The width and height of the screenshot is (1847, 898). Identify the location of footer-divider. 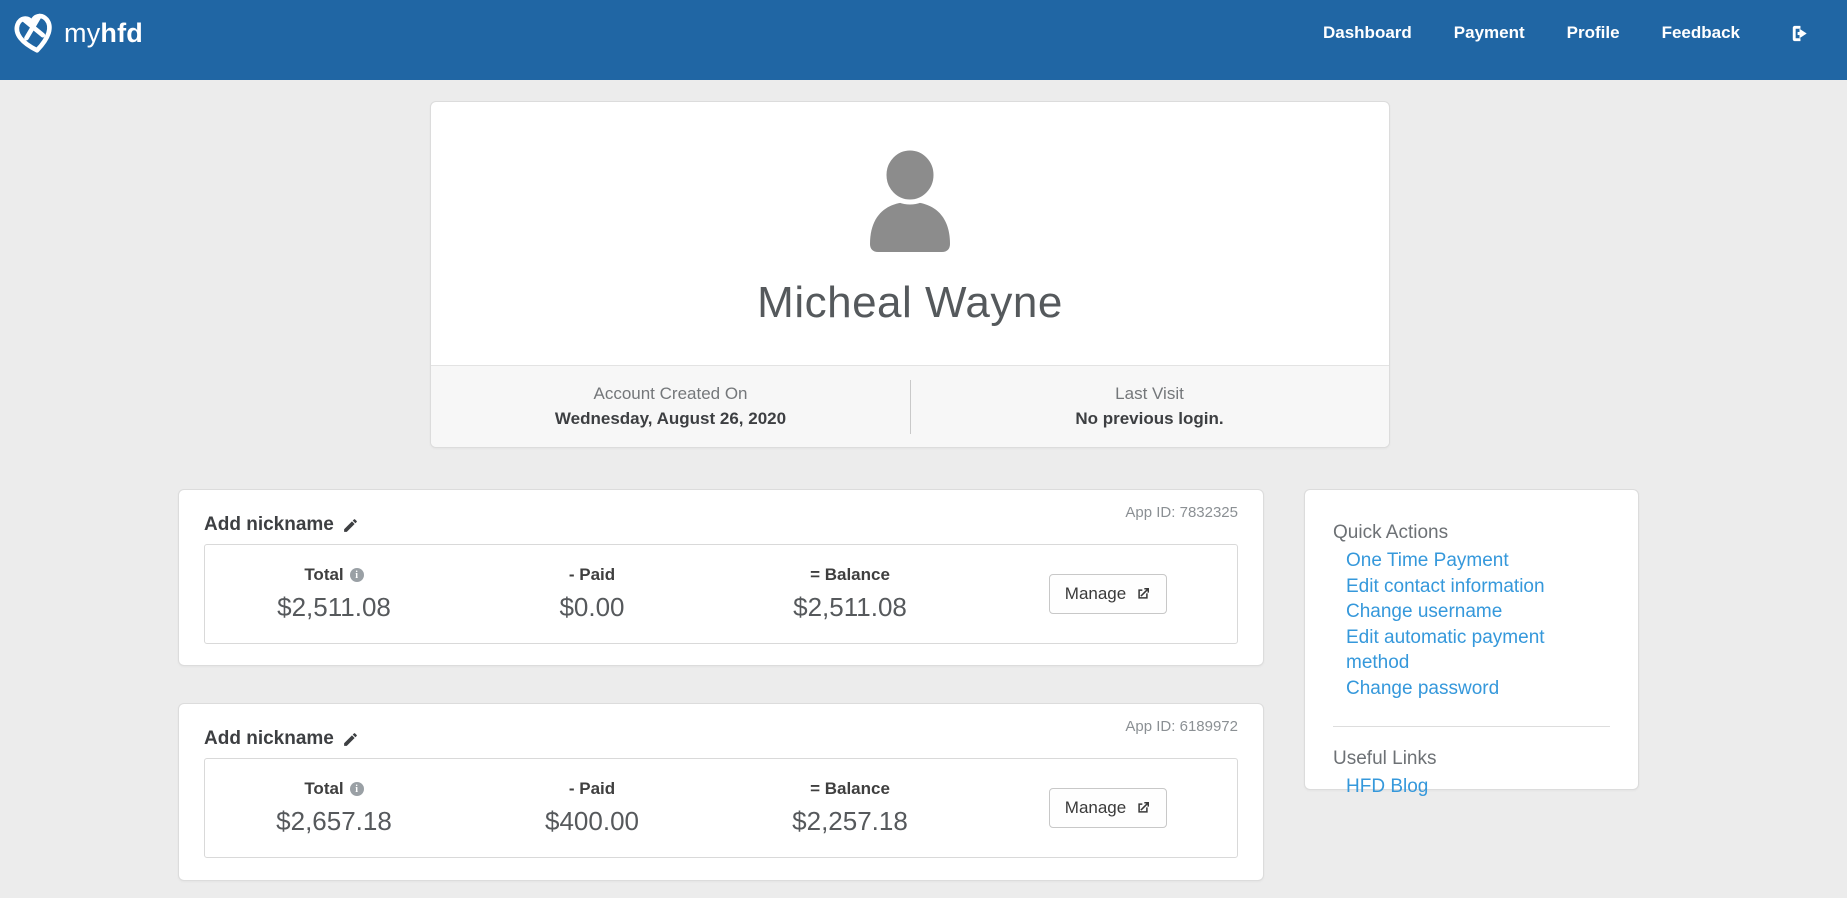
(910, 407).